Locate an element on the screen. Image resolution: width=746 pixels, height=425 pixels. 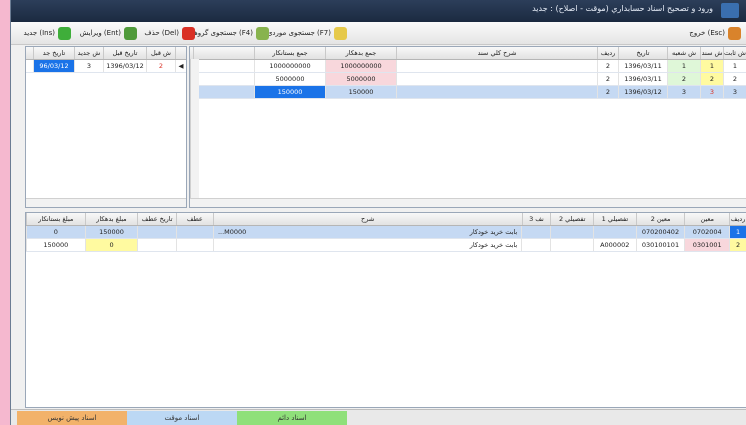
col-line-description: شرح is located at coordinates (367, 219).